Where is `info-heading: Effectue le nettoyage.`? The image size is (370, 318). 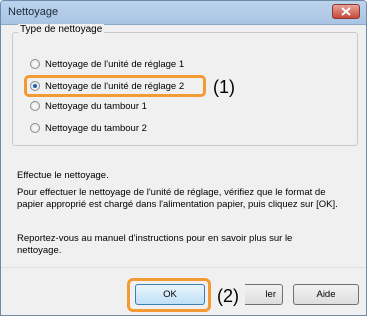 info-heading: Effectue le nettoyage. is located at coordinates (63, 175).